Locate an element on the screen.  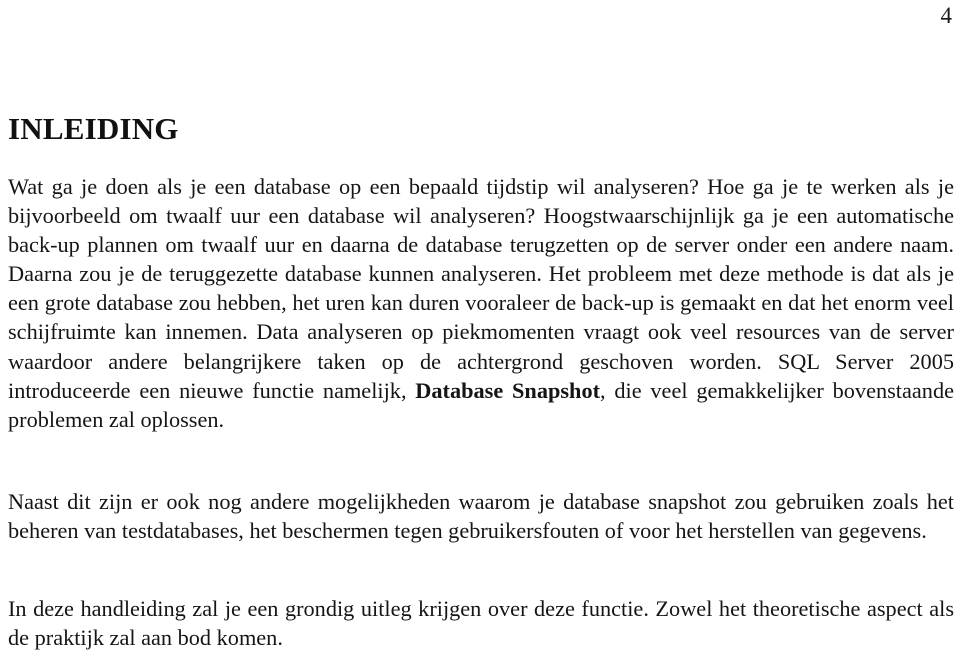
page-number: 4 is located at coordinates (946, 15).